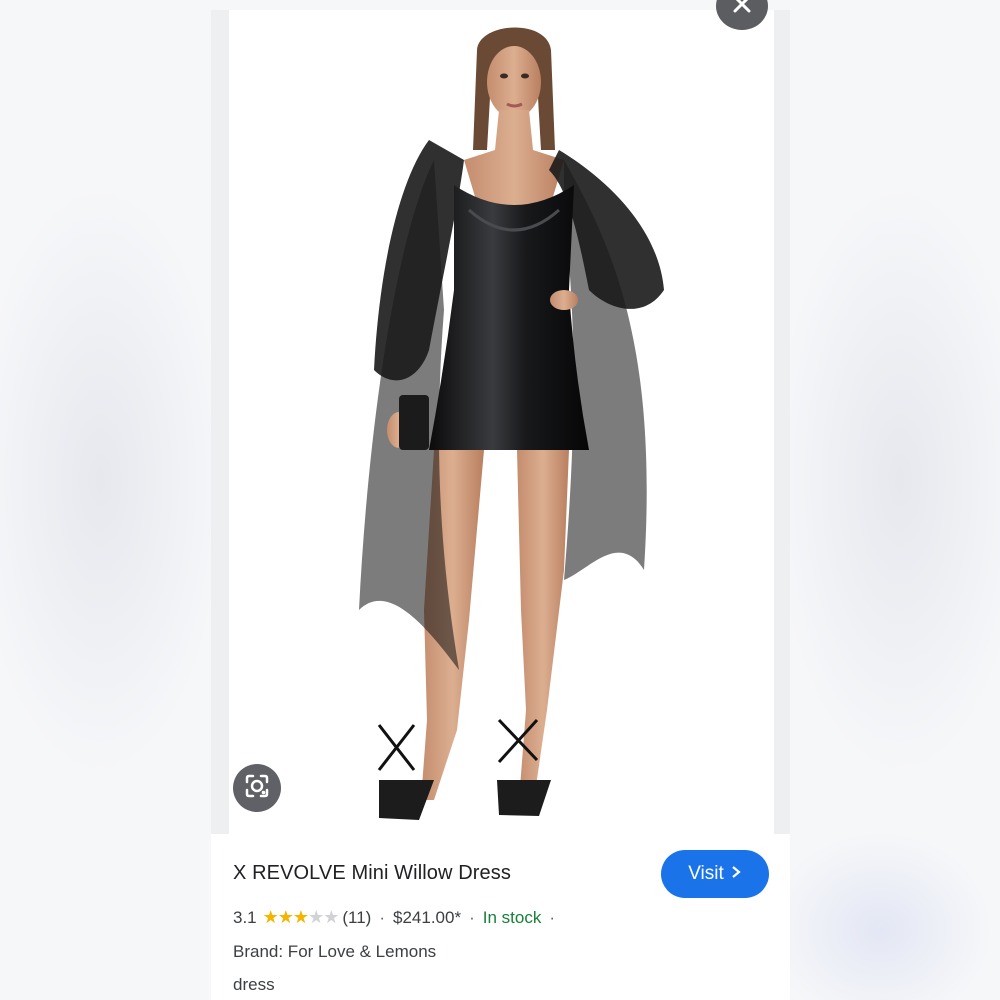  What do you see at coordinates (357, 917) in the screenshot?
I see `review-count: (11)` at bounding box center [357, 917].